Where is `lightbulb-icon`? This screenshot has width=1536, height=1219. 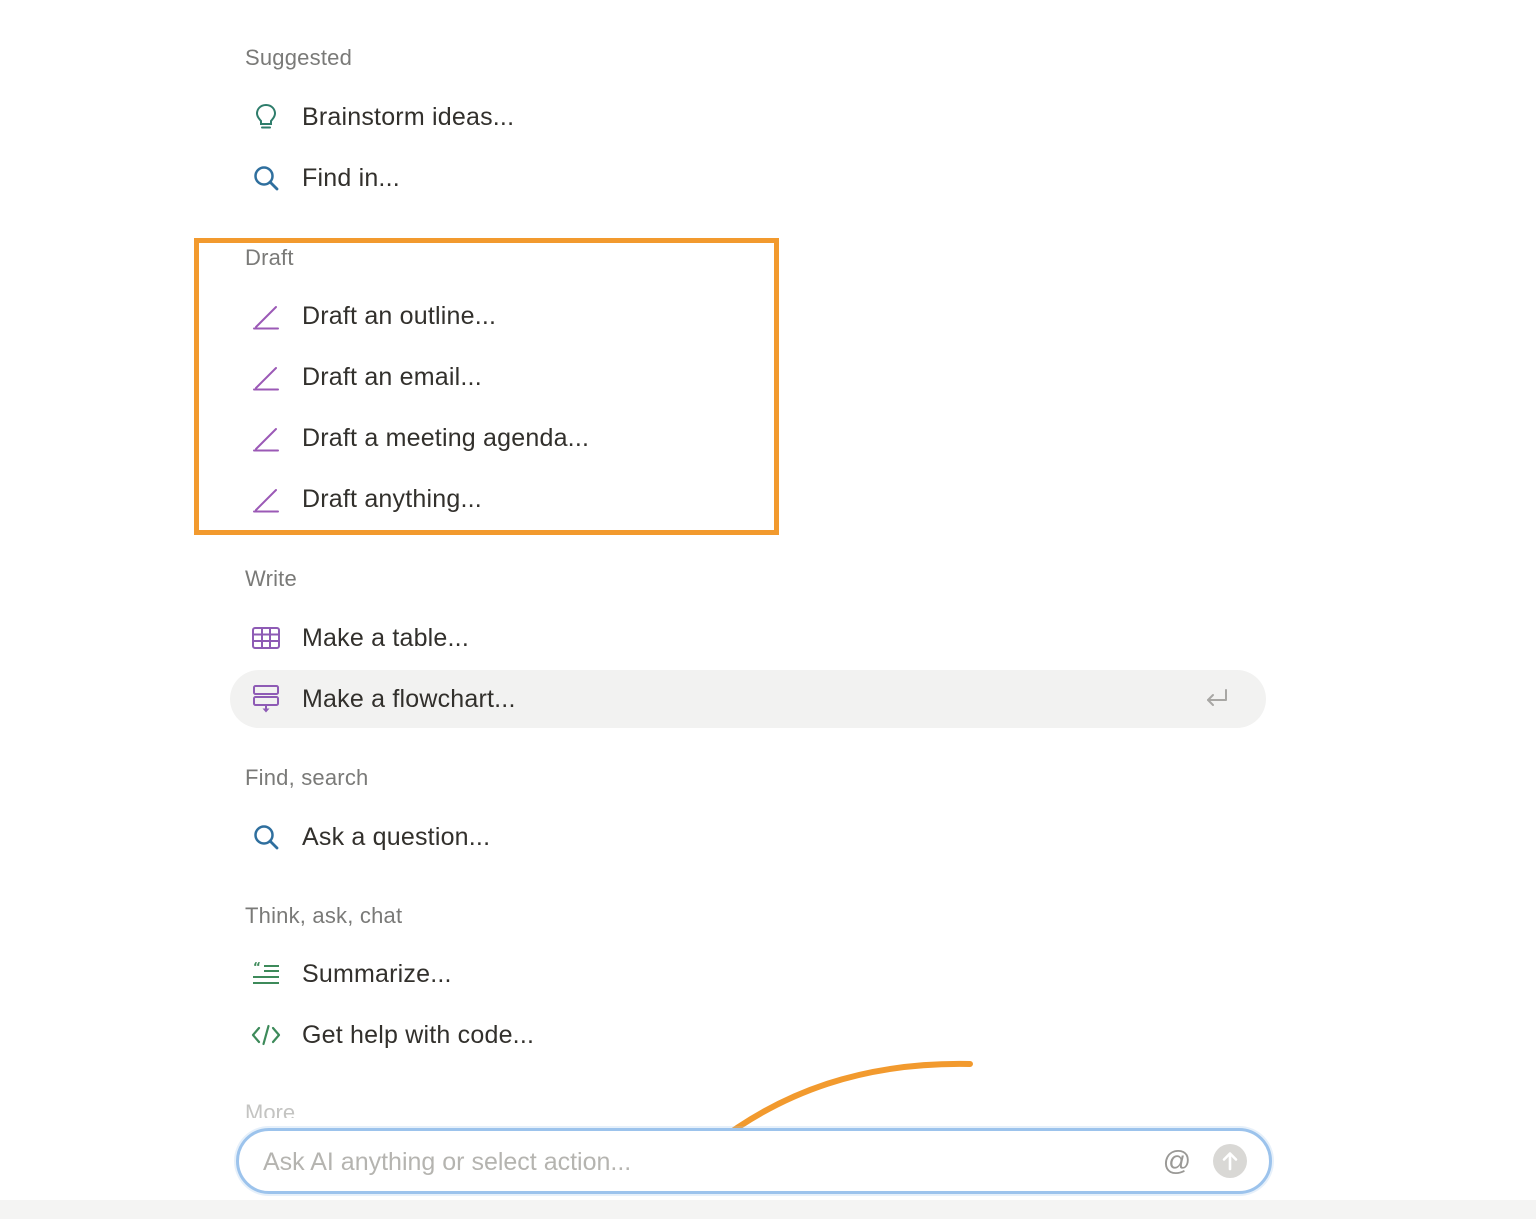
lightbulb-icon is located at coordinates (266, 117).